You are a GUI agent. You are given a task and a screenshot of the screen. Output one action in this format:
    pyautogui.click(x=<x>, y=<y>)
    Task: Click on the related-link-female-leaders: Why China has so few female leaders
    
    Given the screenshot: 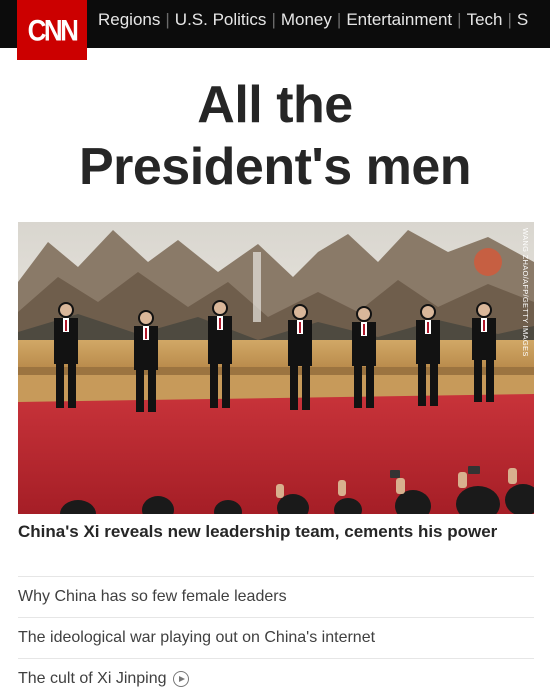 What is the action you would take?
    pyautogui.click(x=276, y=596)
    